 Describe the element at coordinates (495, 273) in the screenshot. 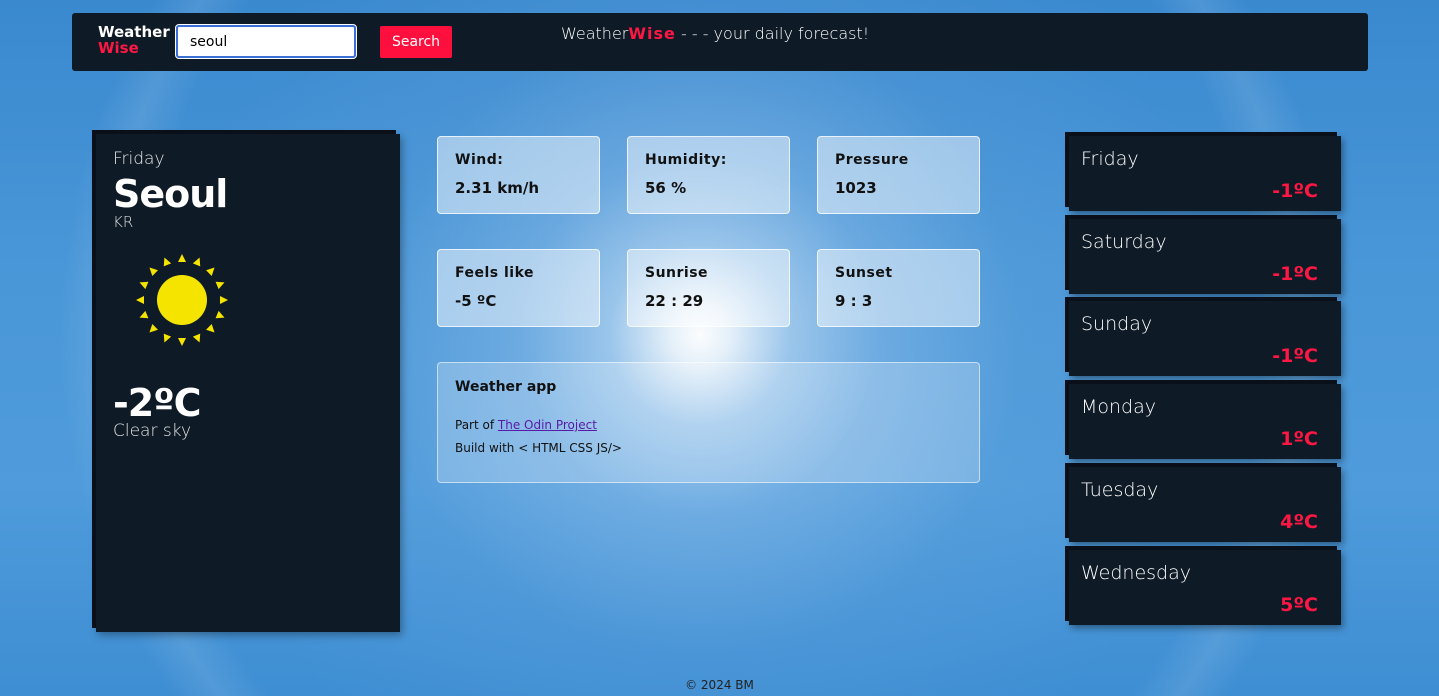

I see `stat-label: Feels like` at that location.